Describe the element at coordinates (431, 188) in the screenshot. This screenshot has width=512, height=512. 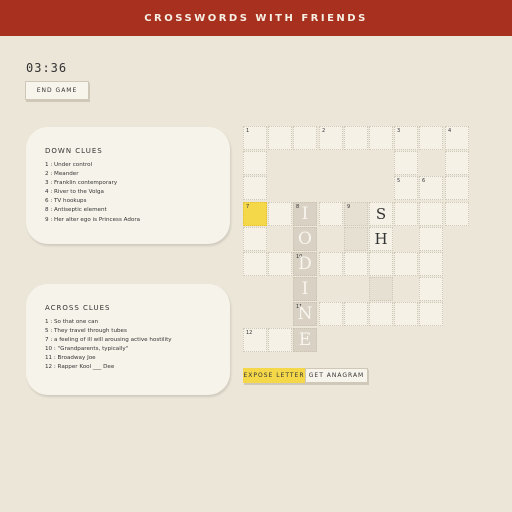
I see `grid-cell: 6` at that location.